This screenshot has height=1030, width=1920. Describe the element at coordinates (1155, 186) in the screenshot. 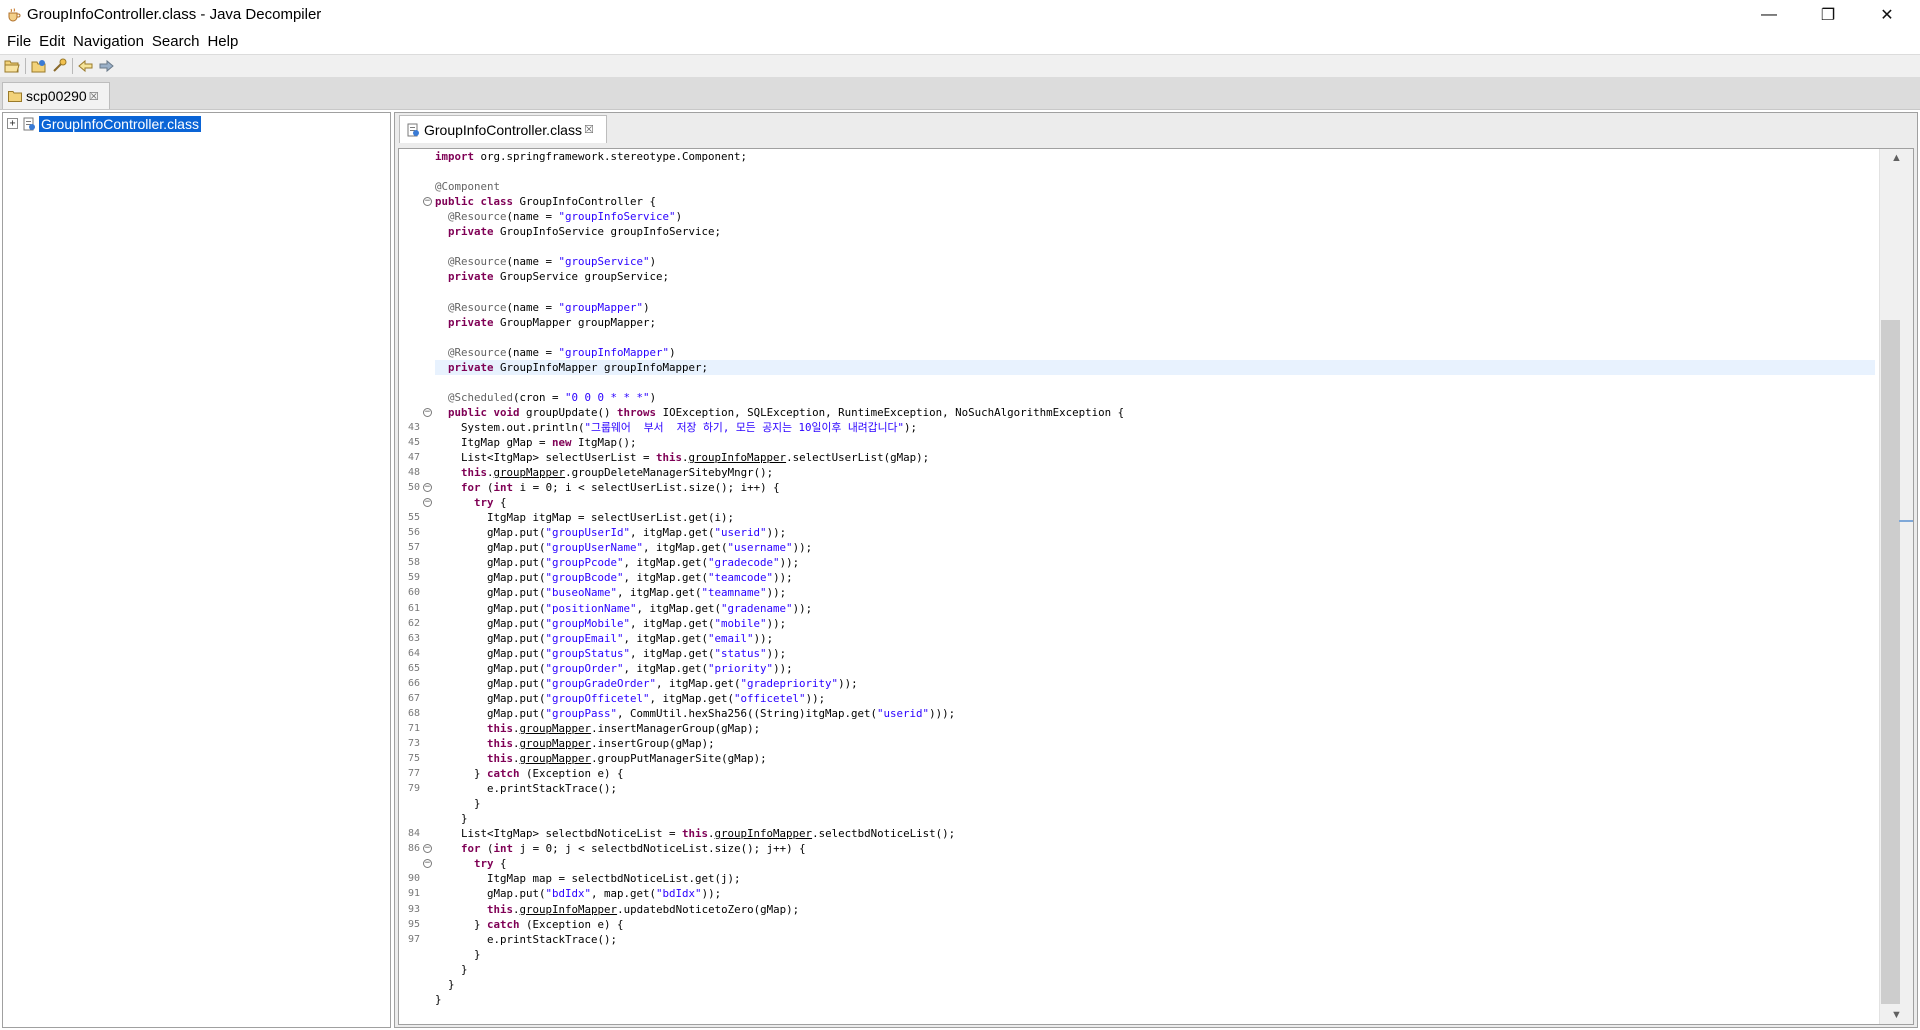

I see `code-line: @Component` at that location.